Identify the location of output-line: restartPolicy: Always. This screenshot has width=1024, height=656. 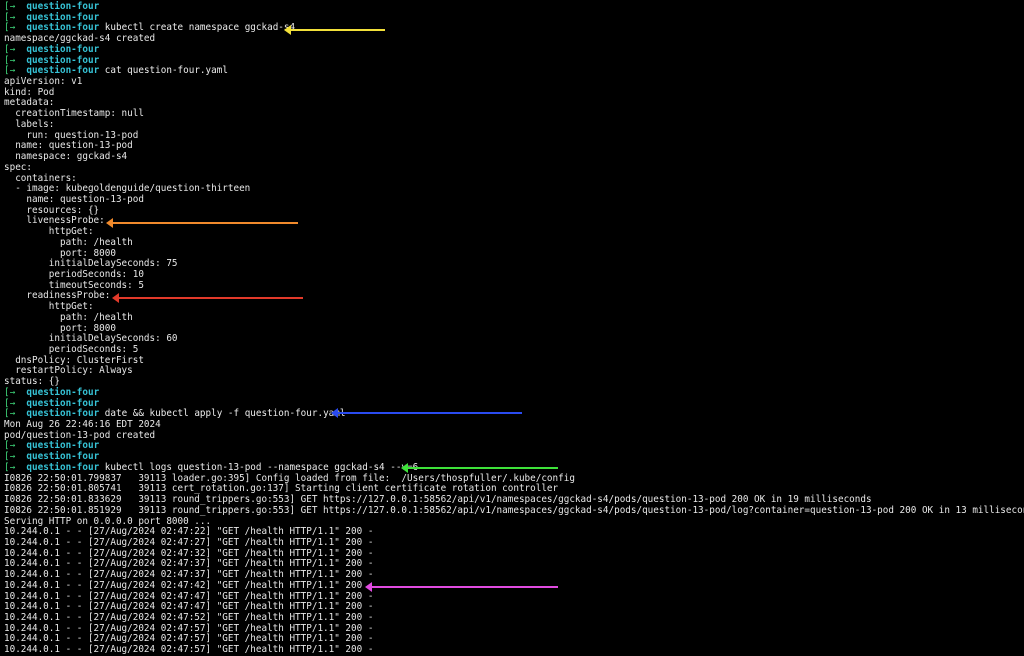
(68, 371).